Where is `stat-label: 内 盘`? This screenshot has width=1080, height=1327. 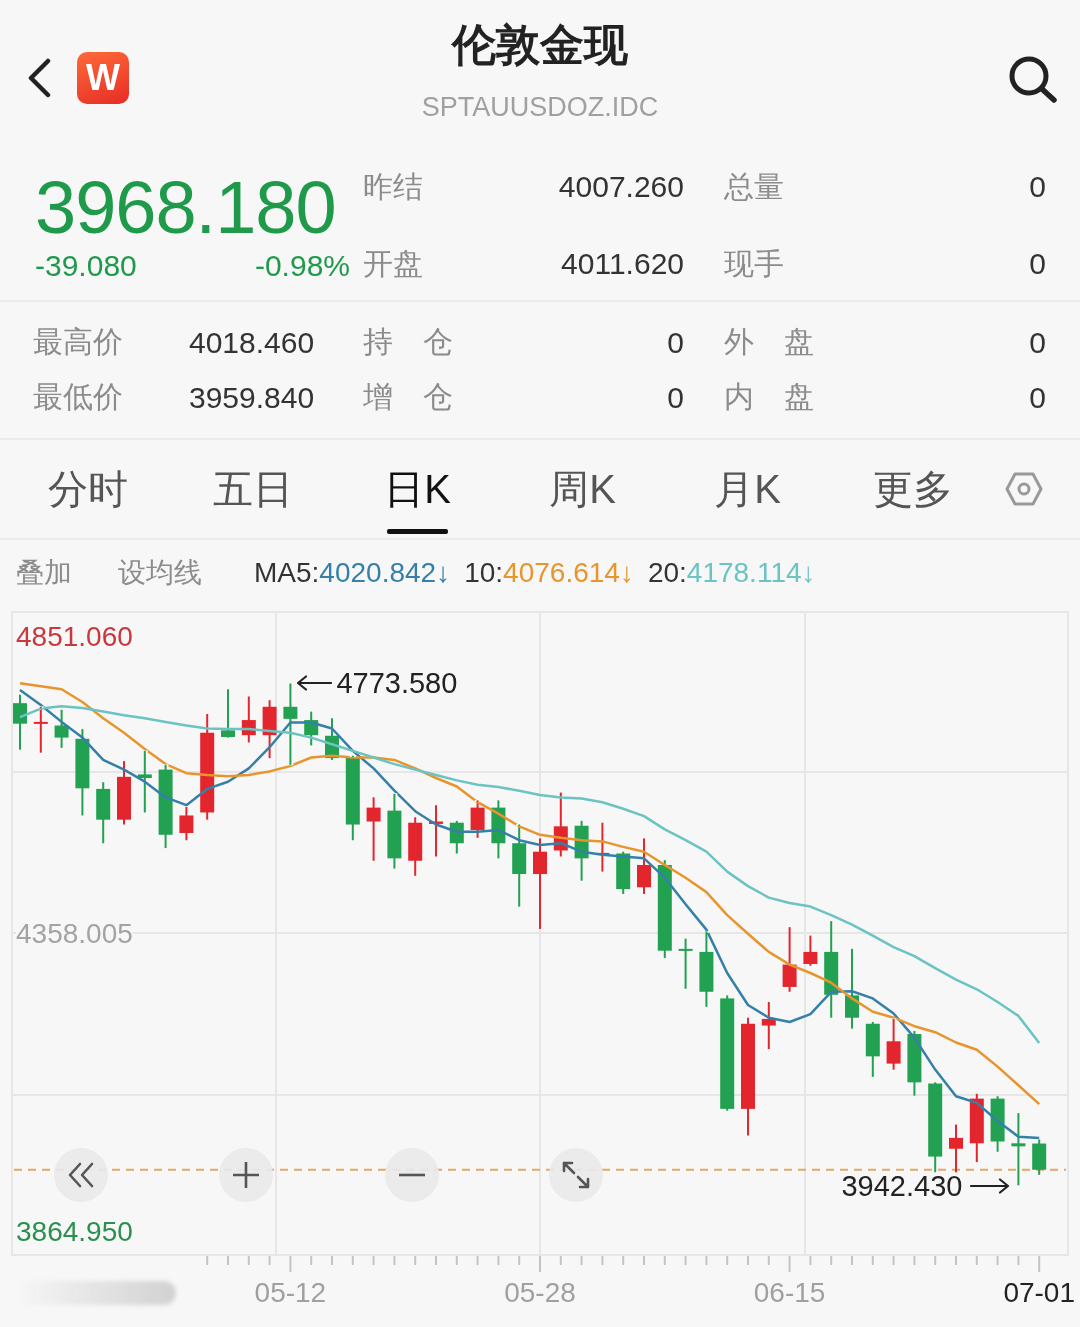
stat-label: 内 盘 is located at coordinates (769, 397).